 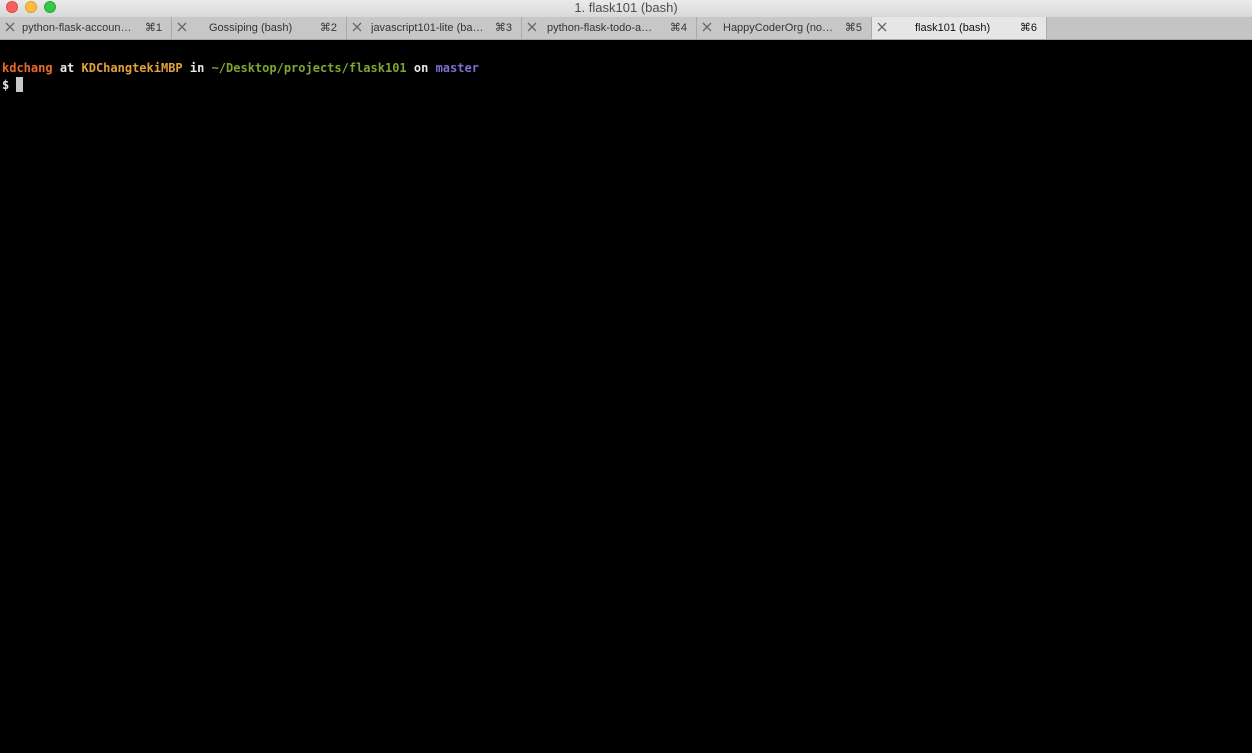 I want to click on prompt-on: on, so click(x=421, y=68).